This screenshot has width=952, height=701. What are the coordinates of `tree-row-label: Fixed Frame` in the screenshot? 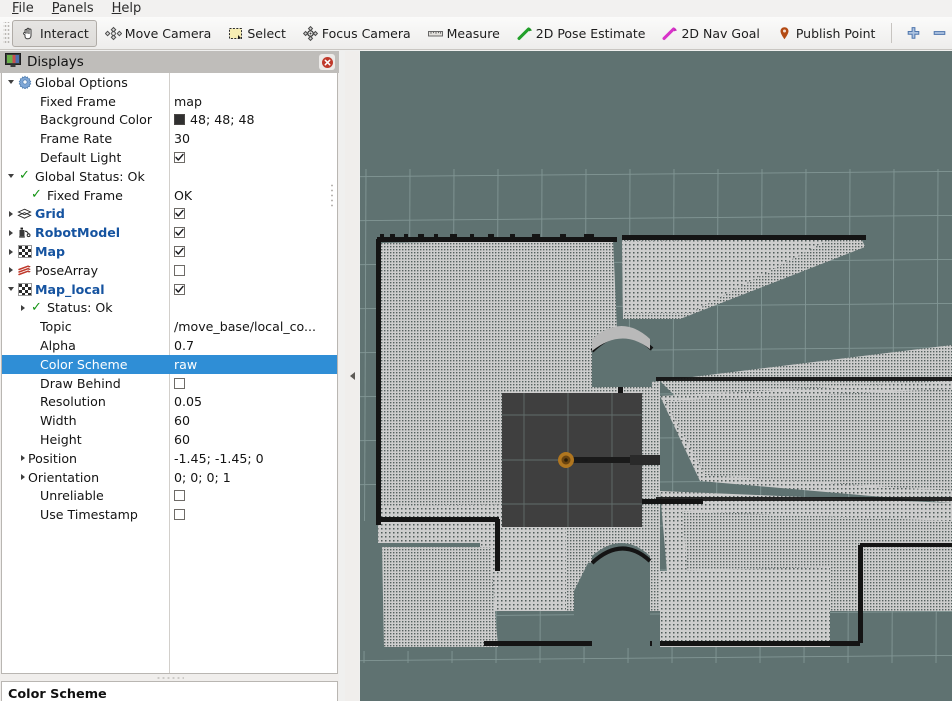 It's located at (78, 101).